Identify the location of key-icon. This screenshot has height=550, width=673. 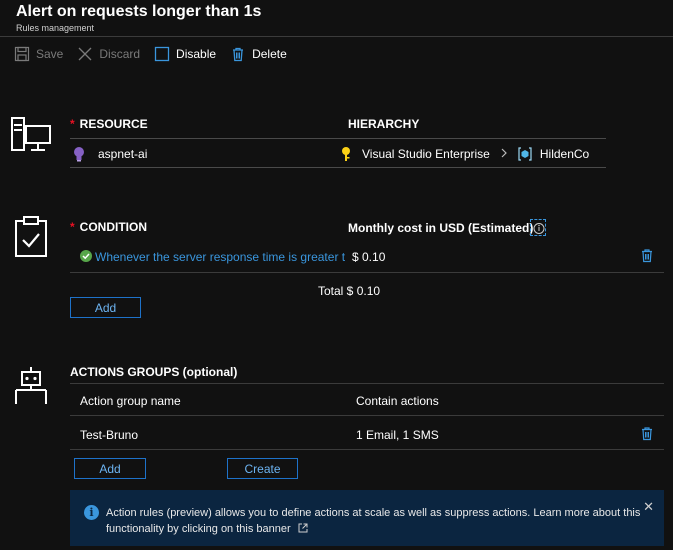
(346, 154).